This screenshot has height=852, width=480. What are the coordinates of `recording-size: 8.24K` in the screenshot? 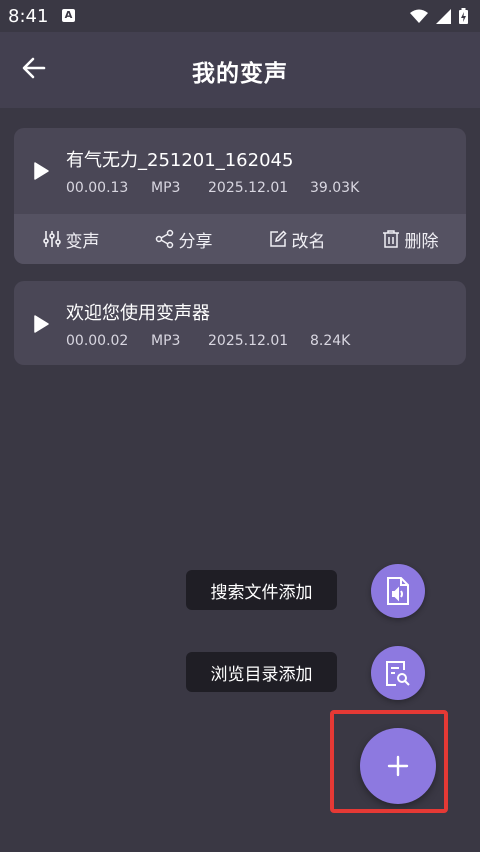 It's located at (330, 341).